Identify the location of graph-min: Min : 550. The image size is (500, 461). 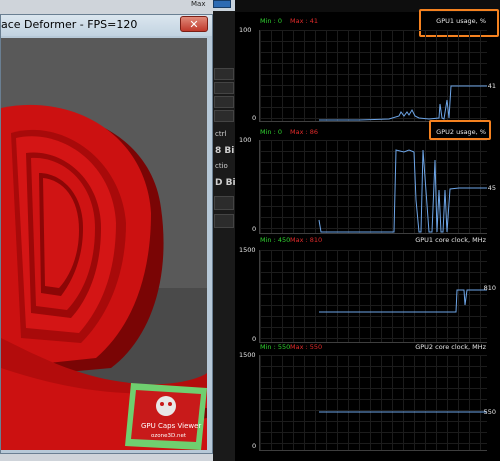
(275, 347).